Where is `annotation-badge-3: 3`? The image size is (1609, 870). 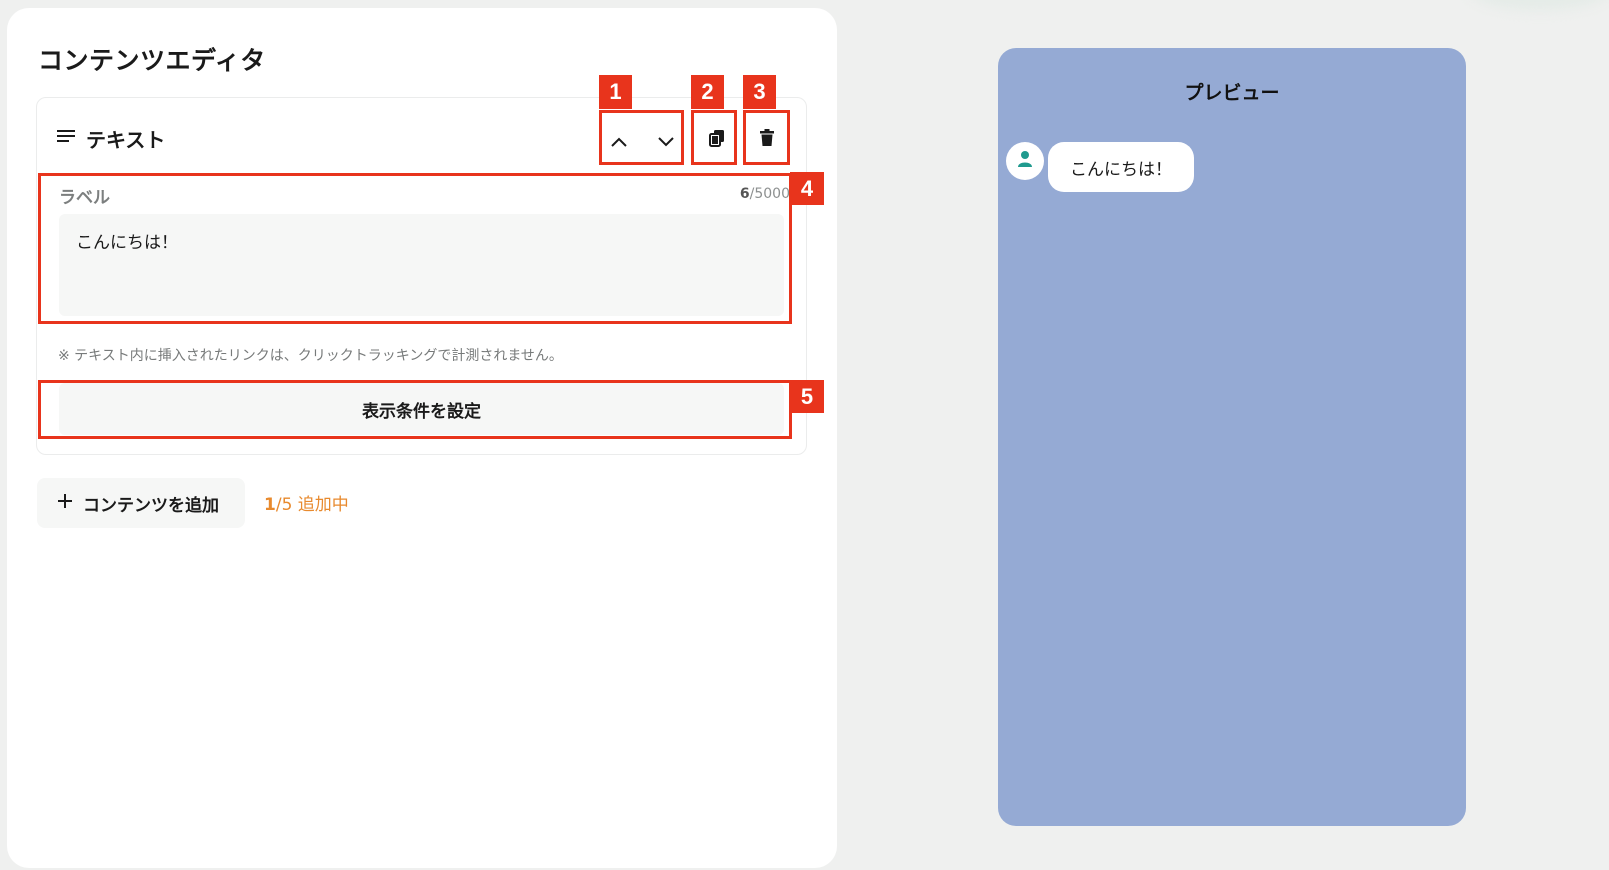
annotation-badge-3: 3 is located at coordinates (759, 92).